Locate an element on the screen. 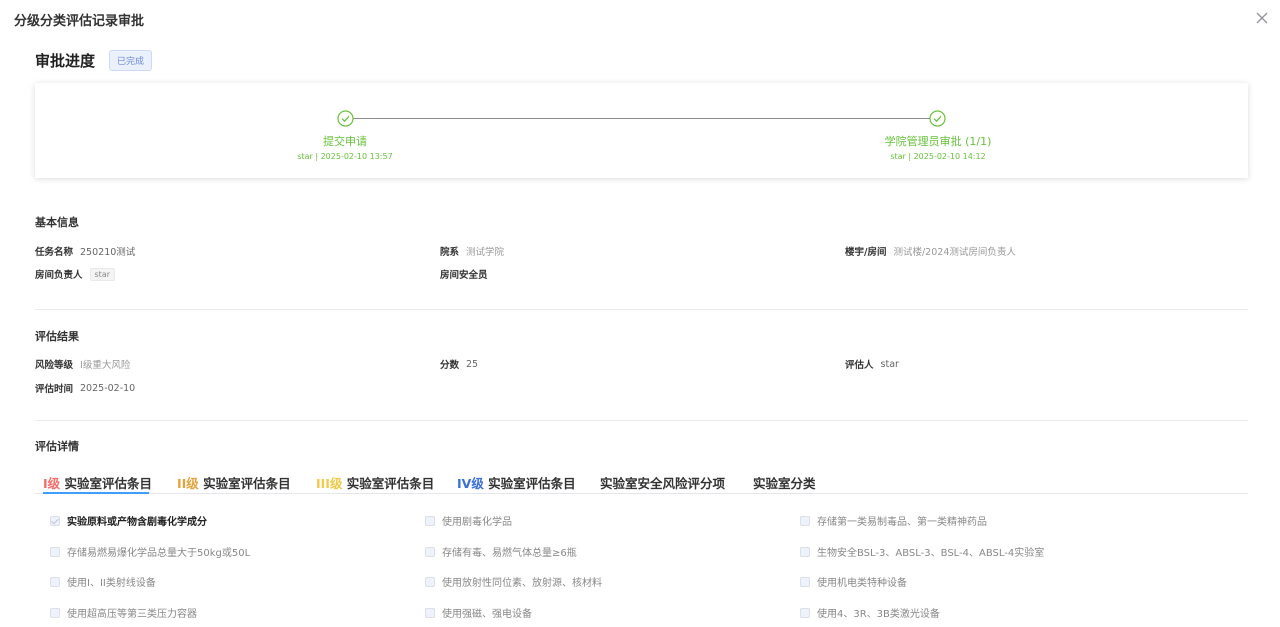  assessment-item: 使用剧毒化学品 is located at coordinates (468, 520).